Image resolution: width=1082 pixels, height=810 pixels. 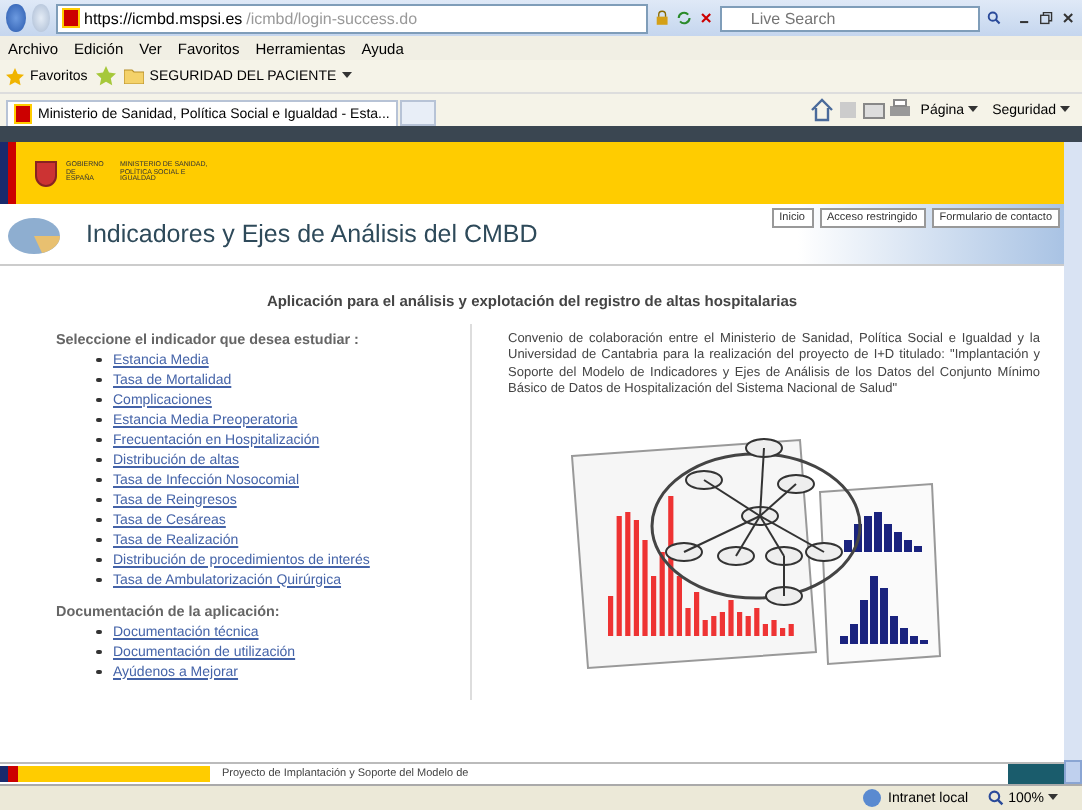 What do you see at coordinates (46, 173) in the screenshot?
I see `coat-of-arms-icon` at bounding box center [46, 173].